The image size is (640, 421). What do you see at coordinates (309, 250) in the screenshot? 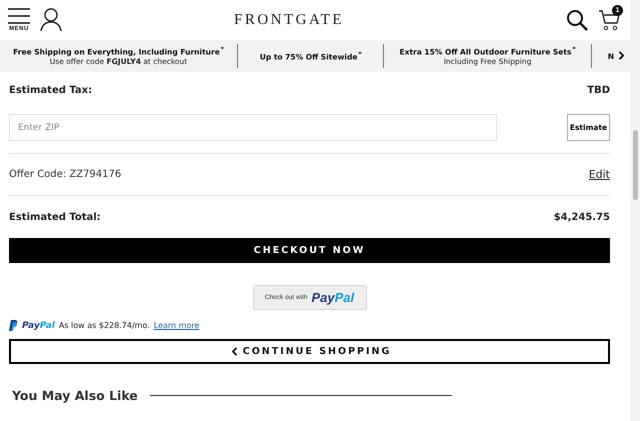
I see `checkout-button: CHECKOUT NOW` at bounding box center [309, 250].